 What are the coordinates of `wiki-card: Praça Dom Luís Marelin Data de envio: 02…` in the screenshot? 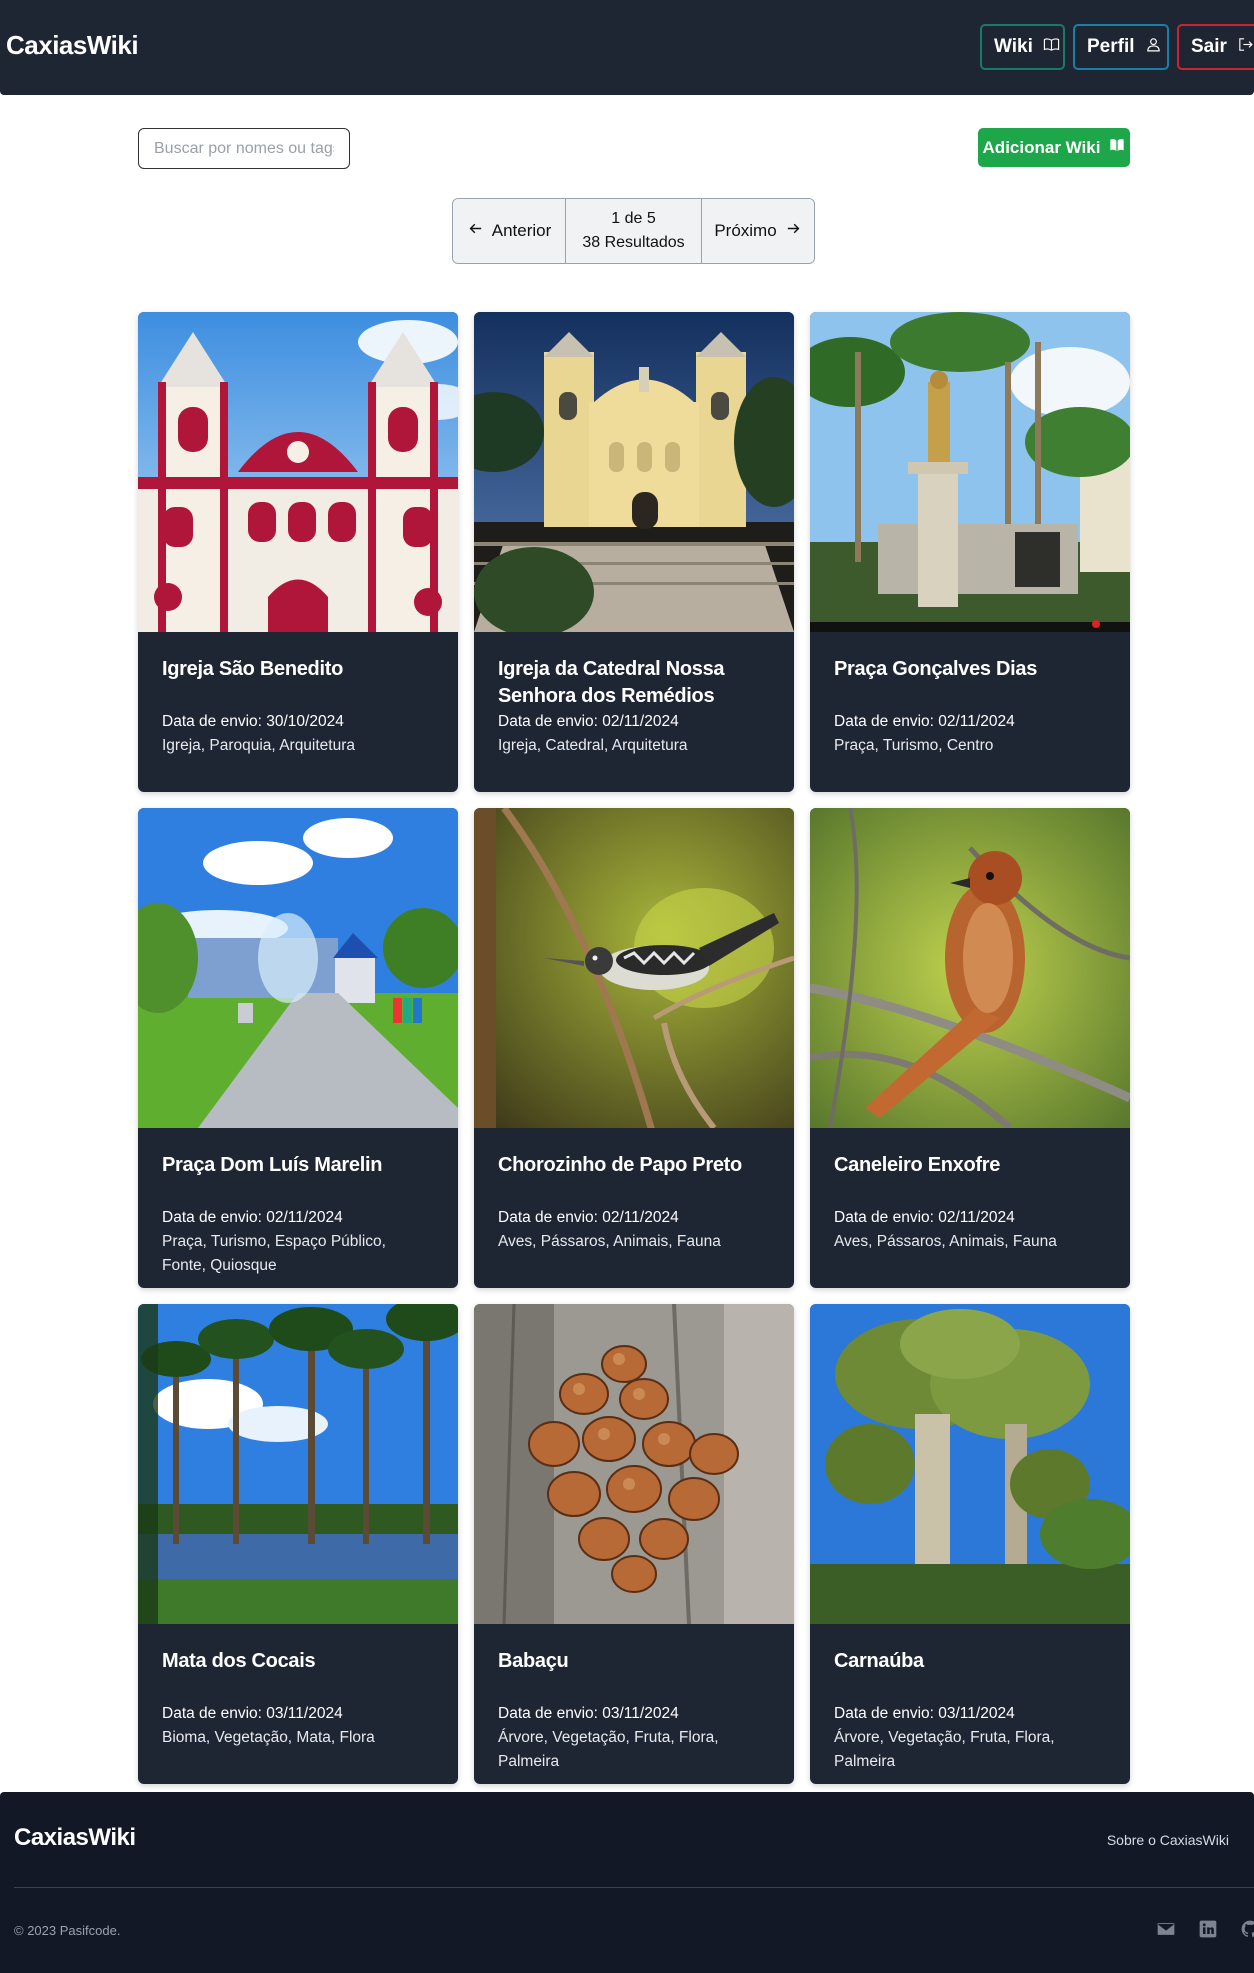 It's located at (298, 1048).